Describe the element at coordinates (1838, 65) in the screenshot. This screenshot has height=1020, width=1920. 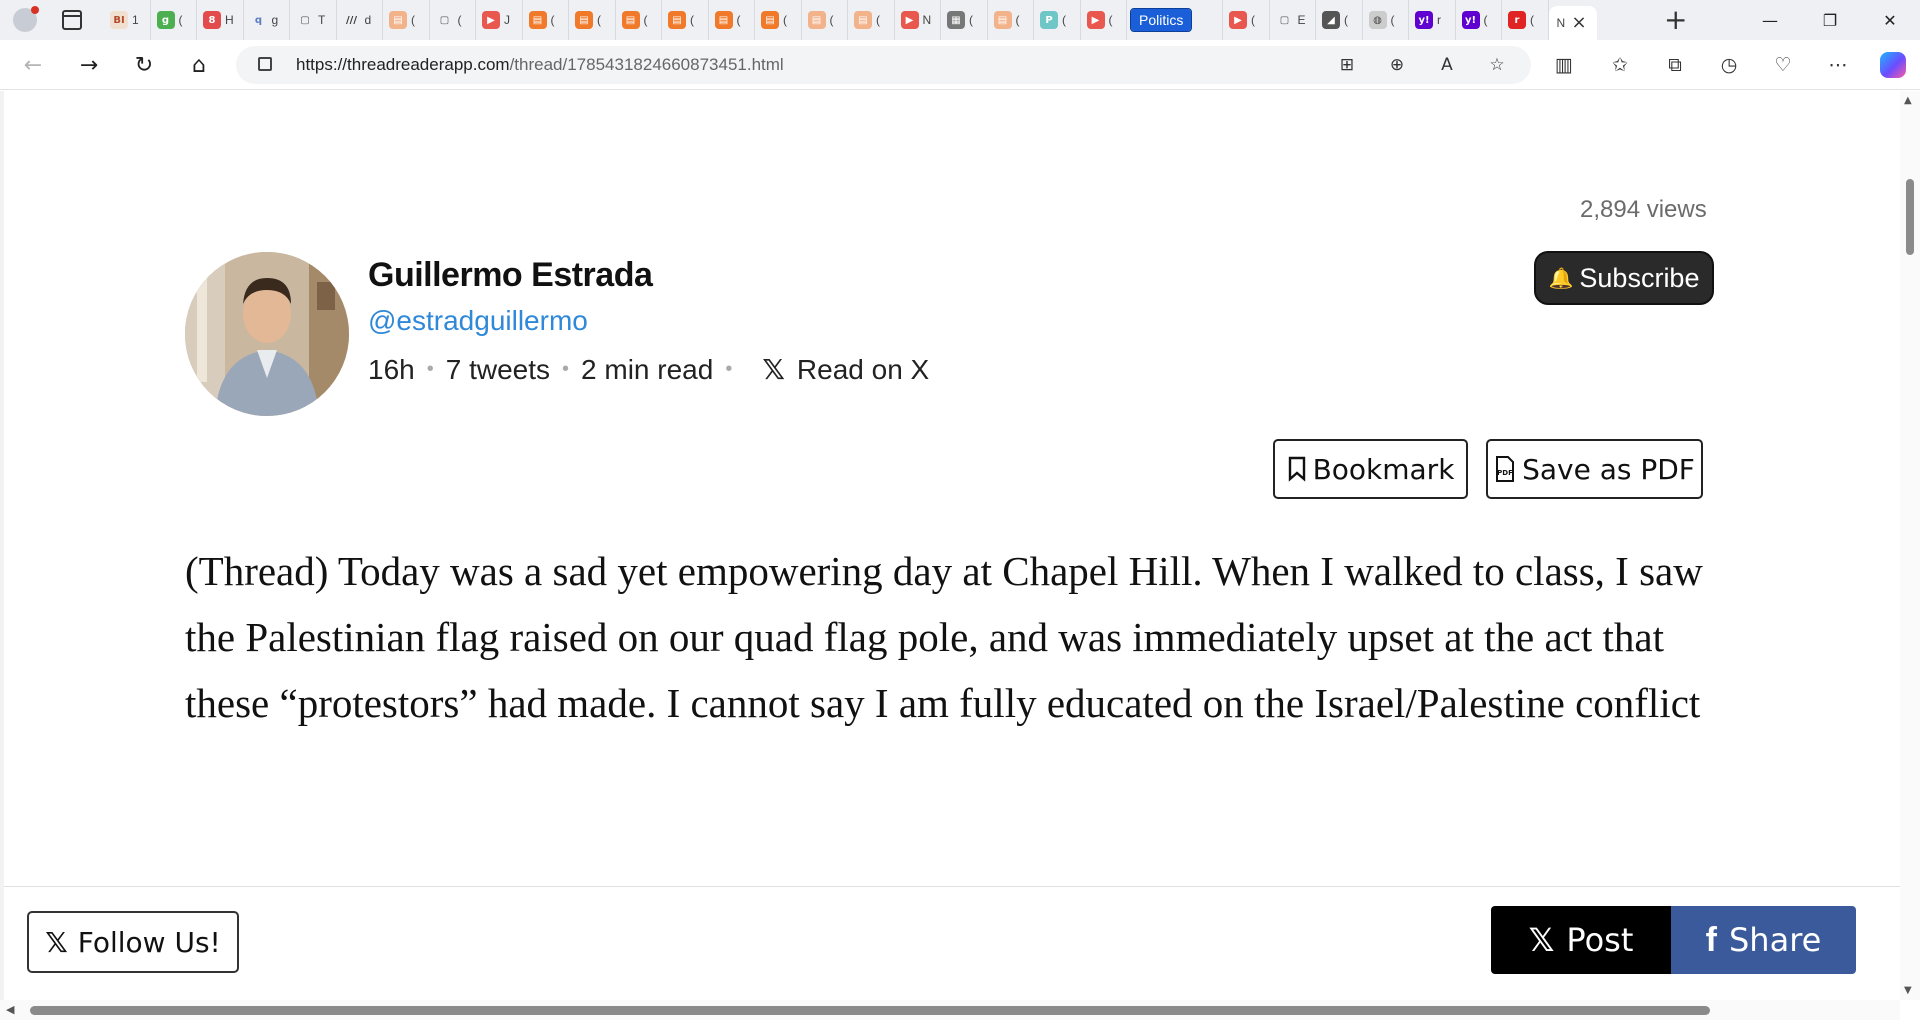
I see `settings-more-icon: ⋯` at that location.